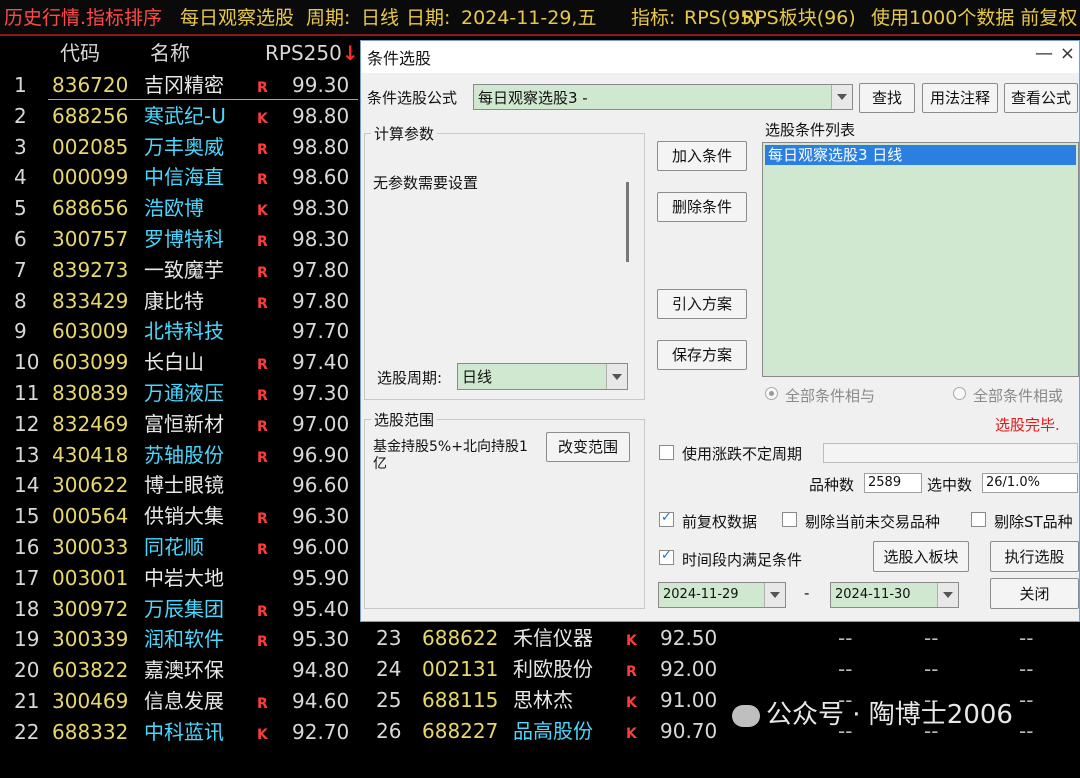 The width and height of the screenshot is (1080, 778). Describe the element at coordinates (180, 485) in the screenshot. I see `table-row: 14 300622 博士眼镜 96.60` at that location.